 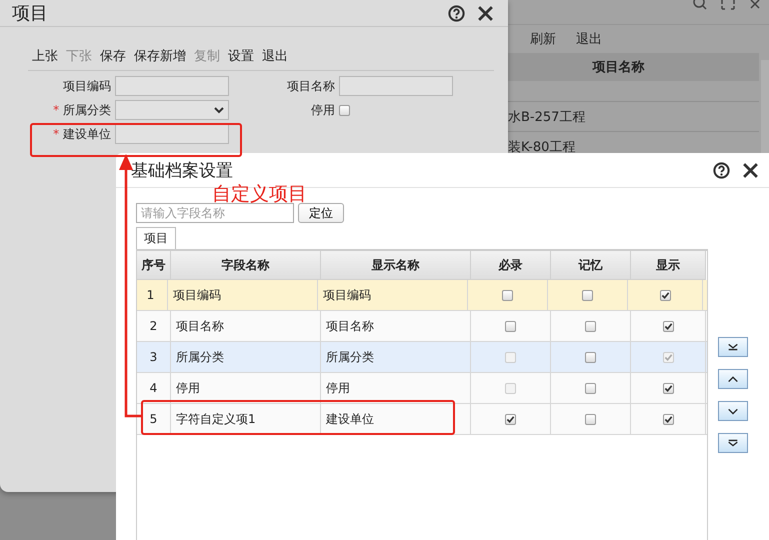 What do you see at coordinates (321, 213) in the screenshot?
I see `locate-button: 定位` at bounding box center [321, 213].